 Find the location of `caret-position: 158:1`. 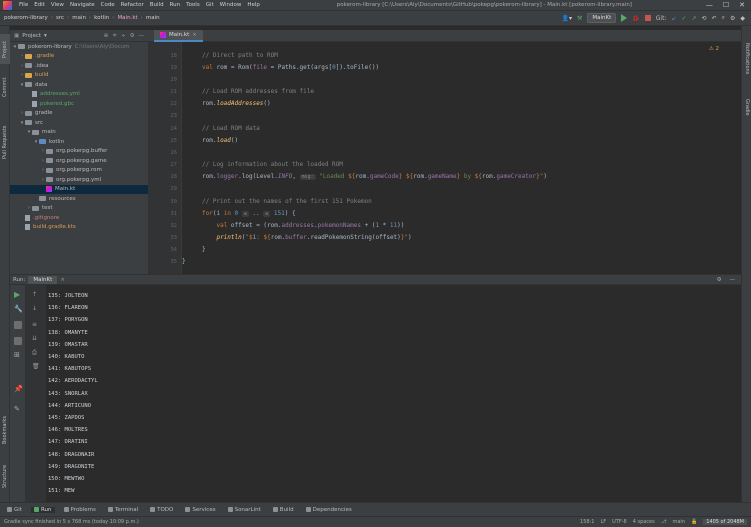

caret-position: 158:1 is located at coordinates (587, 522).